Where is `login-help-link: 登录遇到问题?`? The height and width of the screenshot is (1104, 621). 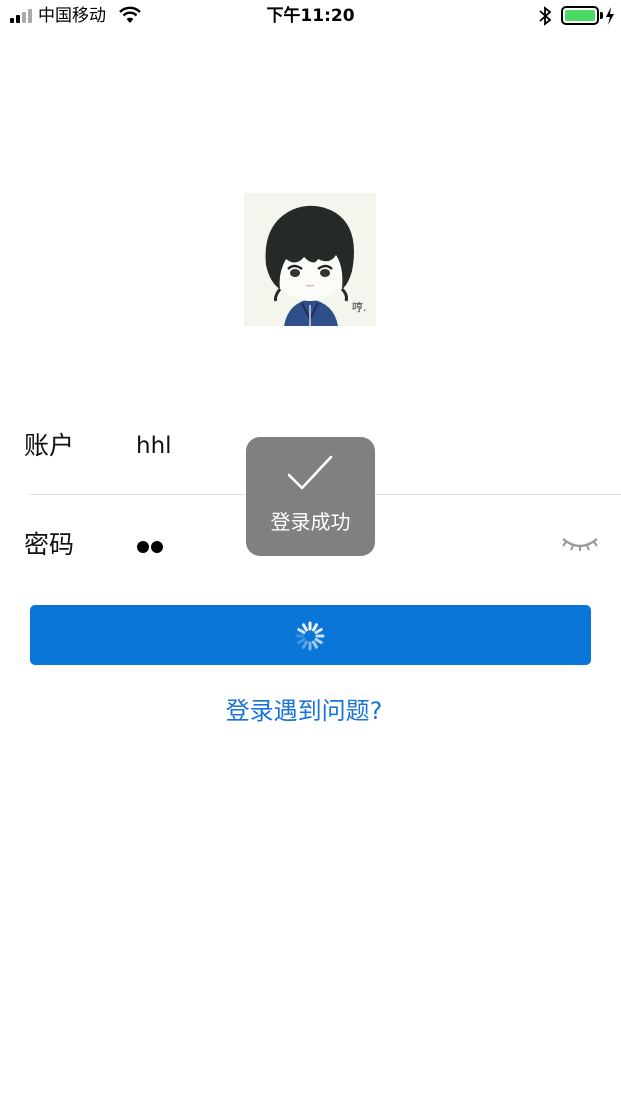 login-help-link: 登录遇到问题? is located at coordinates (304, 711).